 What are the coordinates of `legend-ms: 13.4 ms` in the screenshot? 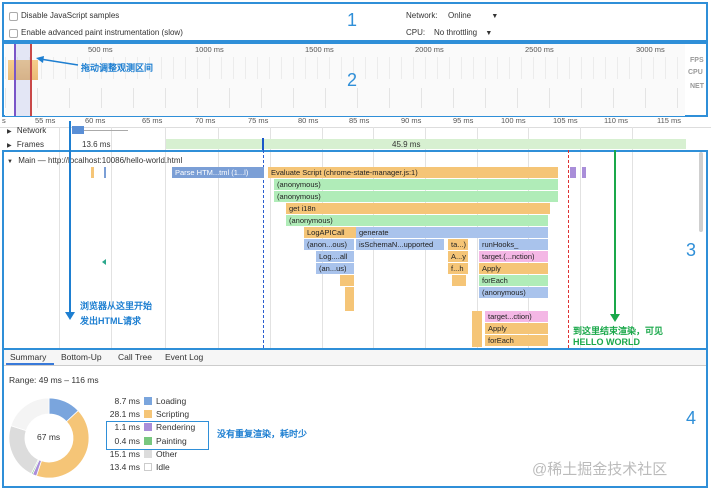 It's located at (124, 467).